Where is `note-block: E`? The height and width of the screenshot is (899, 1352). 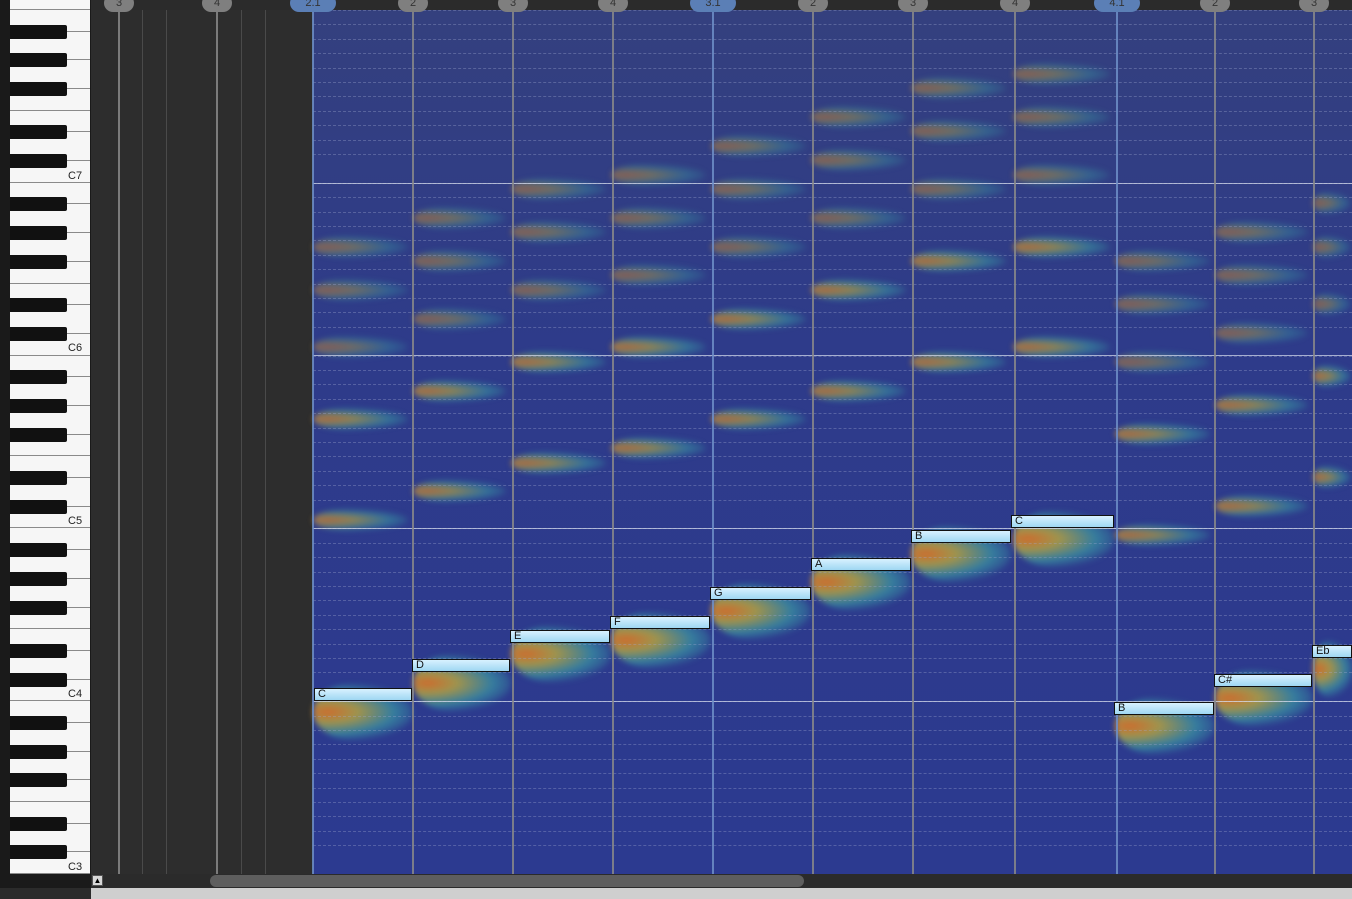 note-block: E is located at coordinates (560, 637).